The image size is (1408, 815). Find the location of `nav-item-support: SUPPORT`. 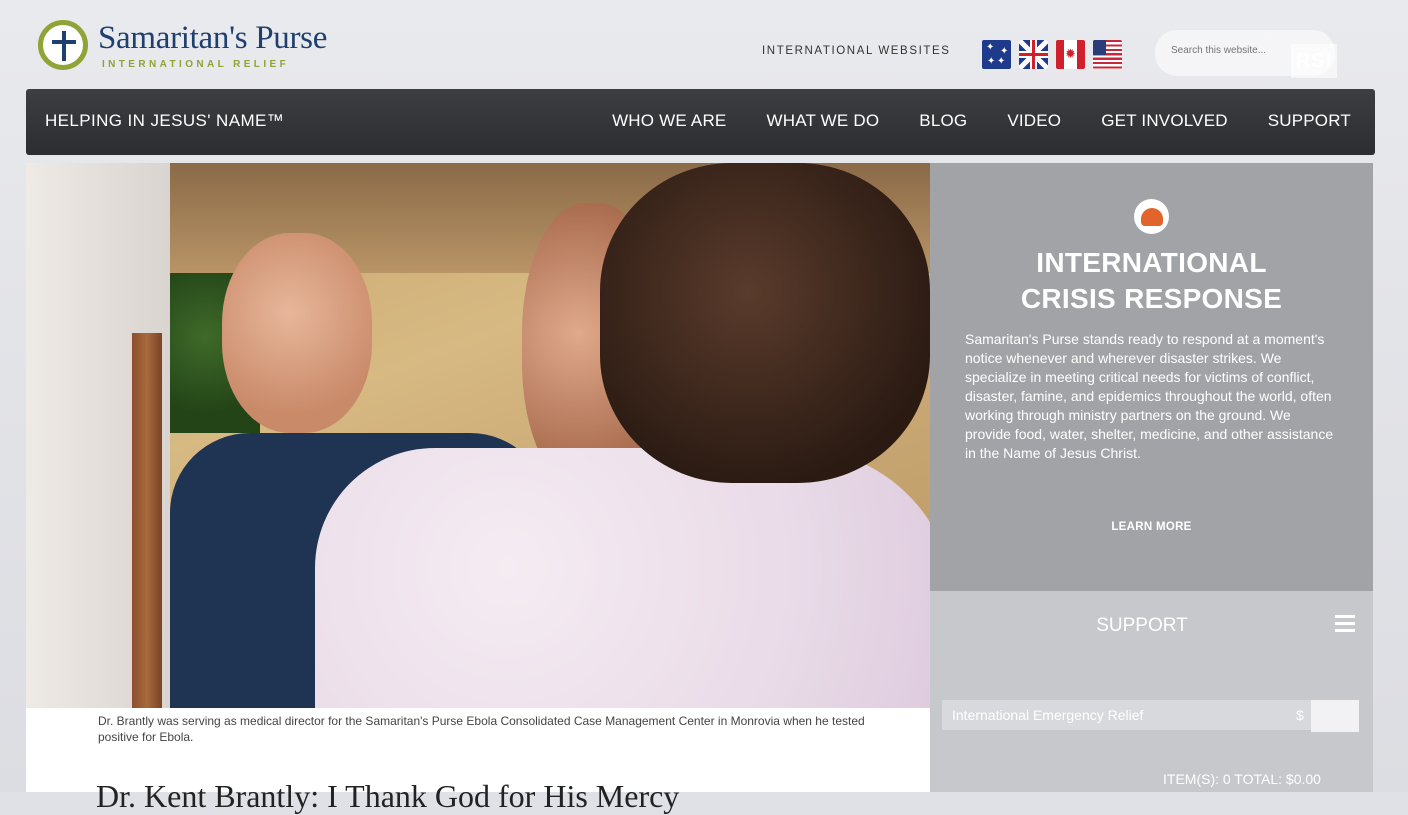

nav-item-support: SUPPORT is located at coordinates (1309, 121).